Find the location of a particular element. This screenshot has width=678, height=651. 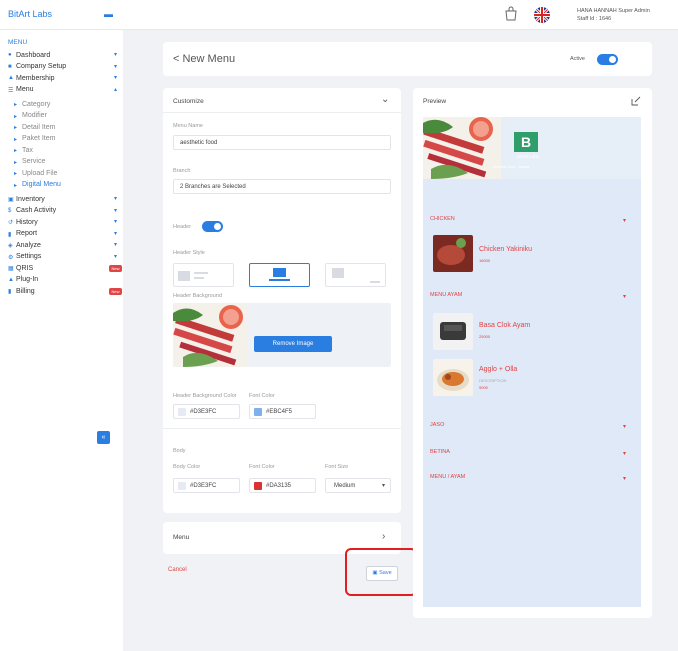

sidebar-item-report: ▮ Report ▾ is located at coordinates (61, 235).